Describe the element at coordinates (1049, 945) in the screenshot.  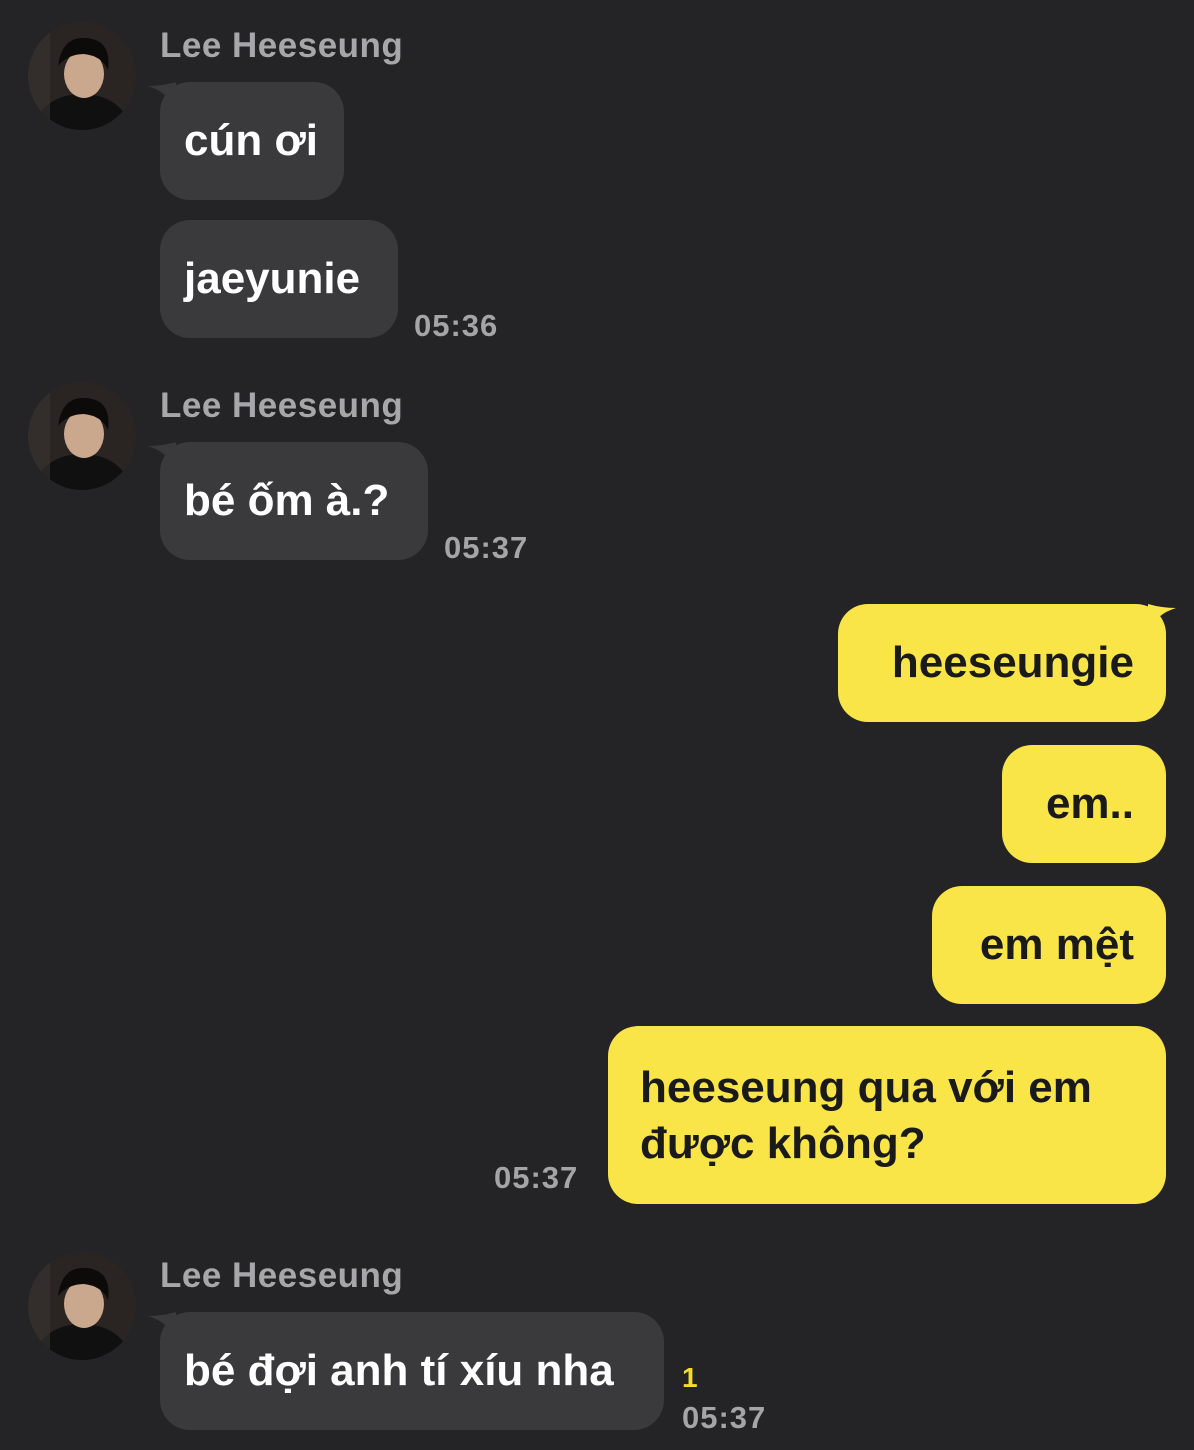
I see `message-bubble: em mệt` at that location.